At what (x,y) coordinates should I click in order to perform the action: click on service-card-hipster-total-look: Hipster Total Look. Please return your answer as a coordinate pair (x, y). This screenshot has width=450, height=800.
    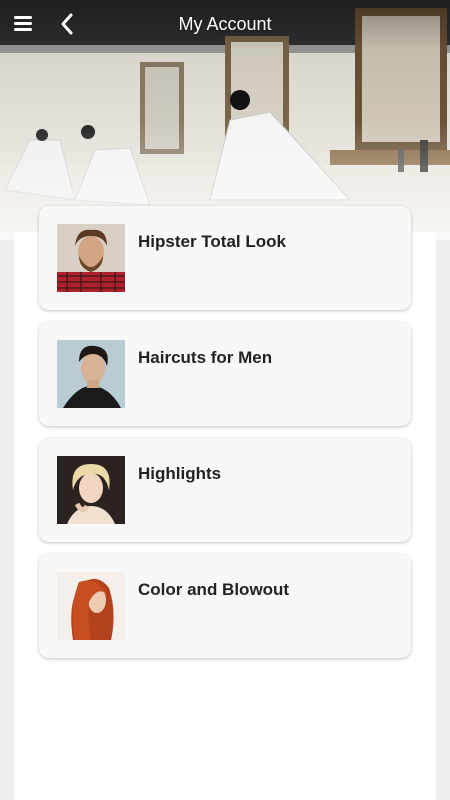
    Looking at the image, I should click on (225, 258).